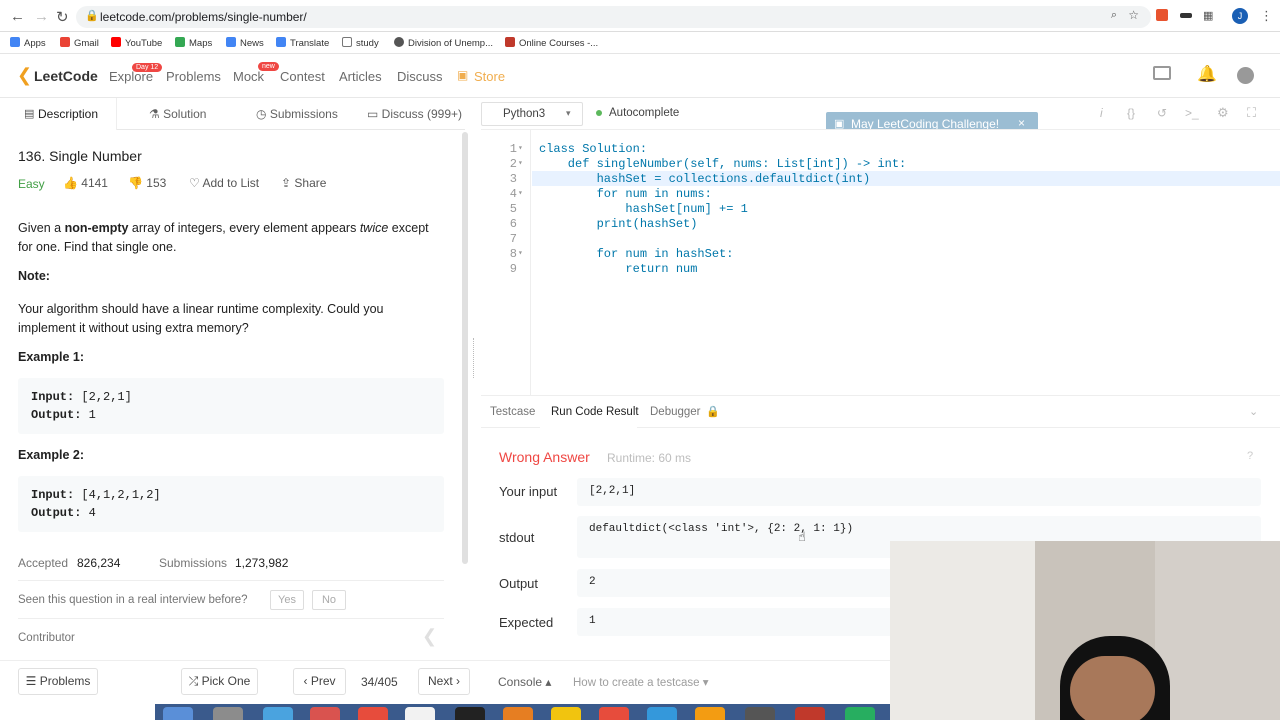 The image size is (1280, 720). What do you see at coordinates (302, 76) in the screenshot?
I see `nav-contest: Contest` at bounding box center [302, 76].